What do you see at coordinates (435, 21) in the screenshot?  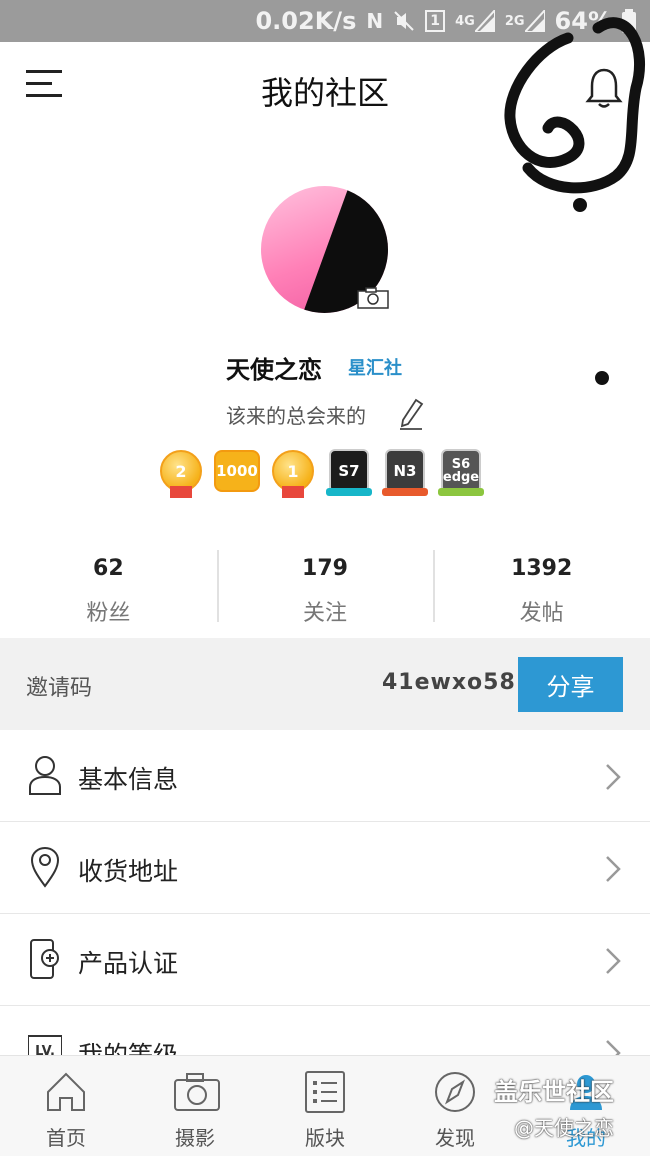 I see `sim-badge: 1` at bounding box center [435, 21].